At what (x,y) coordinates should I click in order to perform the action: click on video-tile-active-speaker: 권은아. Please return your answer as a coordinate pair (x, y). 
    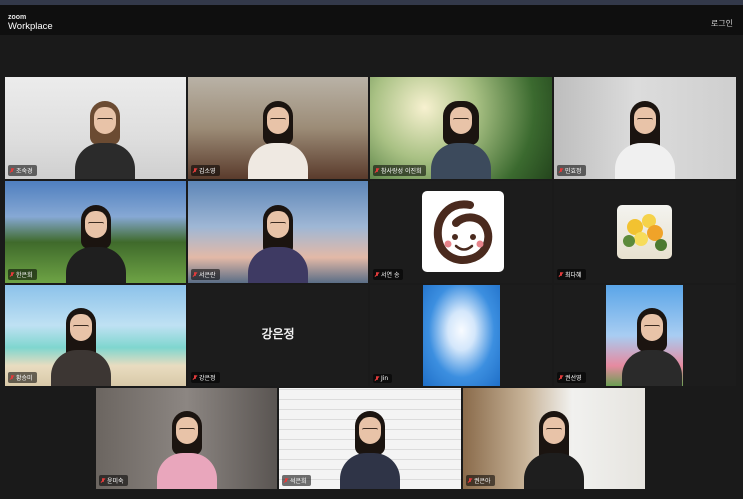
    Looking at the image, I should click on (554, 438).